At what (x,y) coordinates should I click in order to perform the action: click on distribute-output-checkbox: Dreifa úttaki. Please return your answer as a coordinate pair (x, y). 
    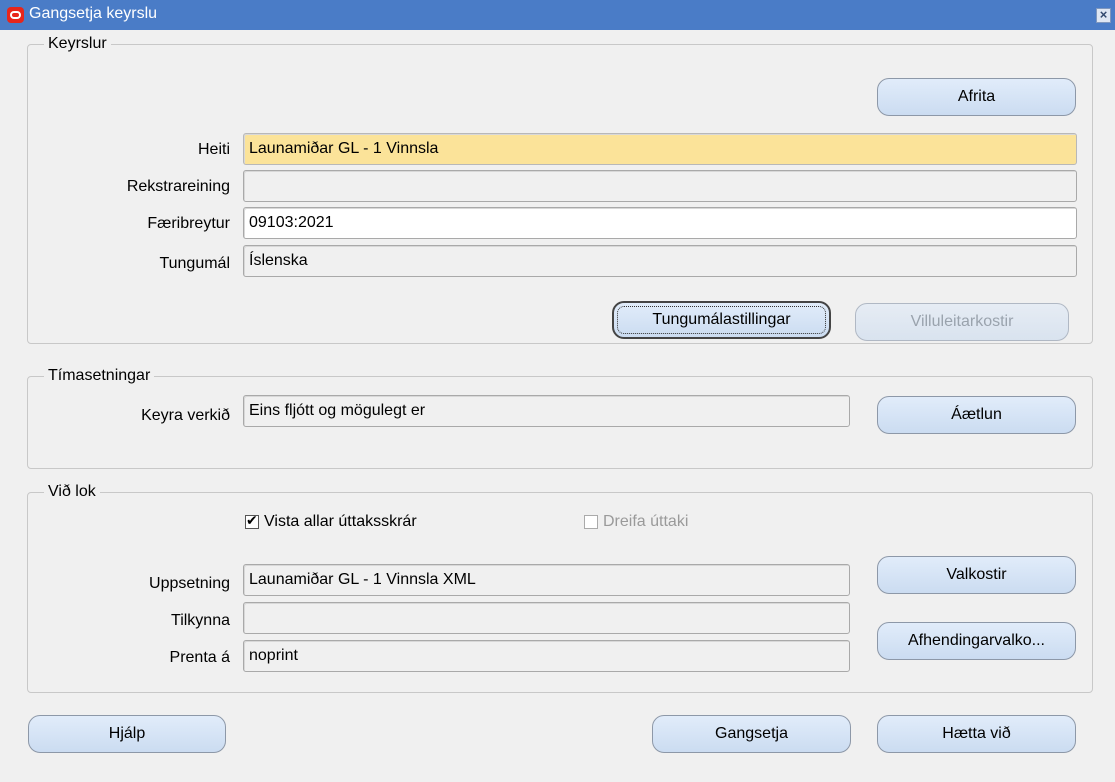
    Looking at the image, I should click on (636, 522).